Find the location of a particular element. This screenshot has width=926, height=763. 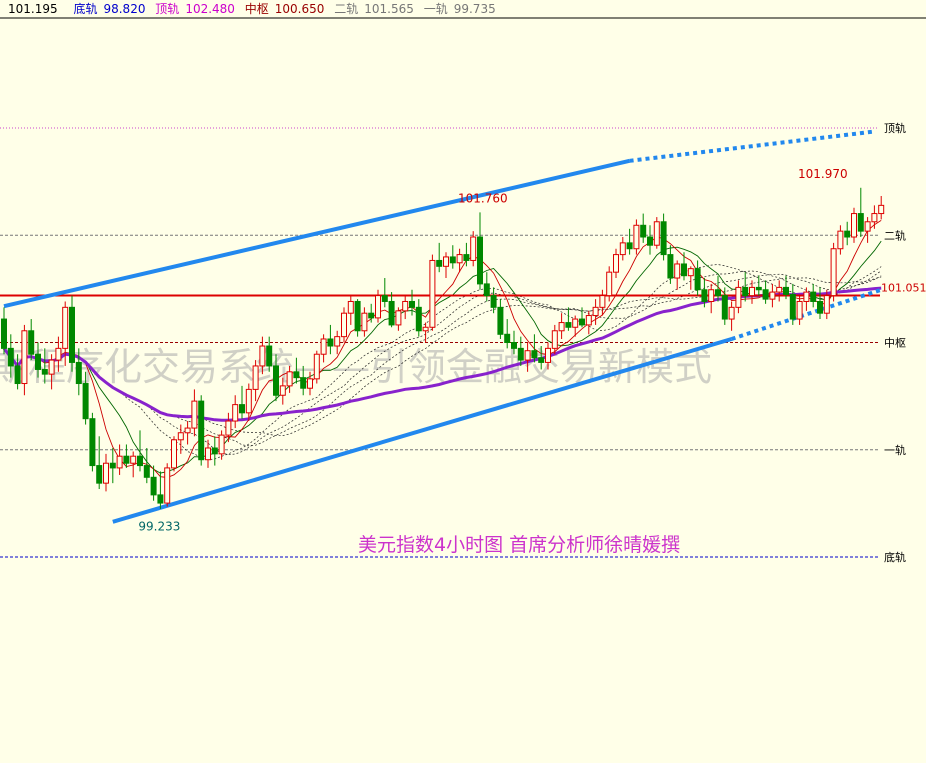

price-annotation-1: 101.970 is located at coordinates (823, 174).